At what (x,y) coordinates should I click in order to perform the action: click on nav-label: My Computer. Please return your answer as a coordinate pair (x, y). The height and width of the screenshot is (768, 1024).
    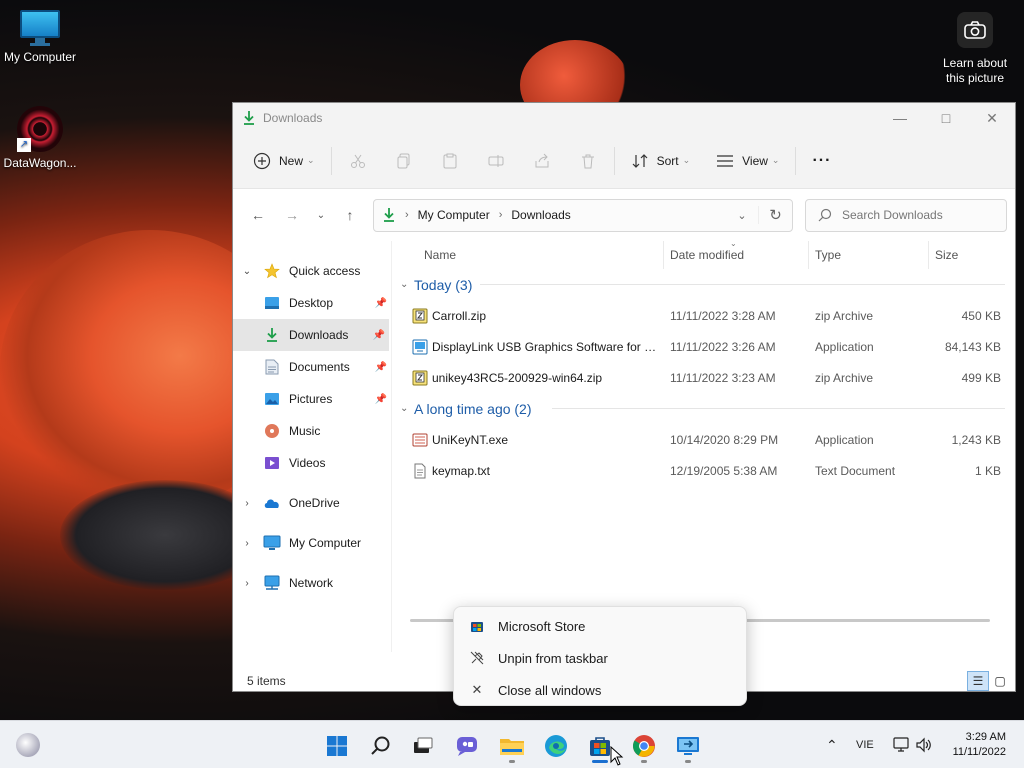
    Looking at the image, I should click on (325, 543).